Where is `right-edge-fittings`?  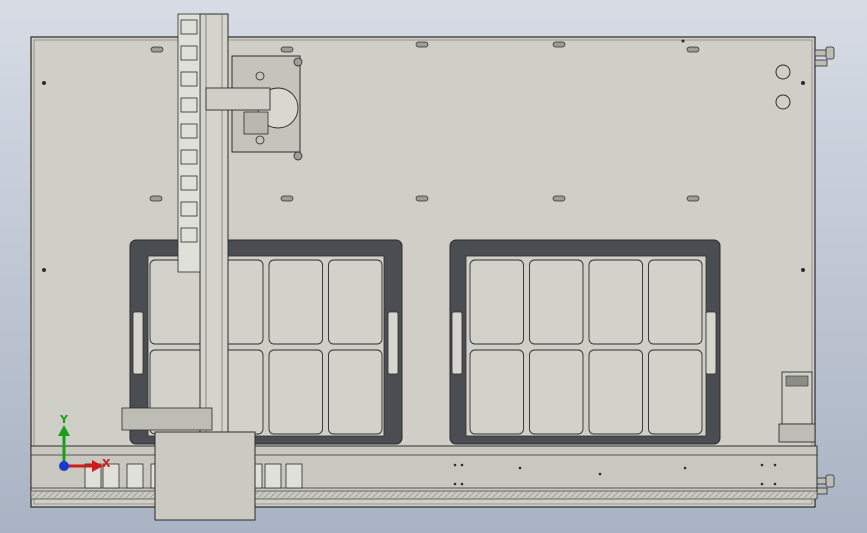 right-edge-fittings is located at coordinates (824, 270).